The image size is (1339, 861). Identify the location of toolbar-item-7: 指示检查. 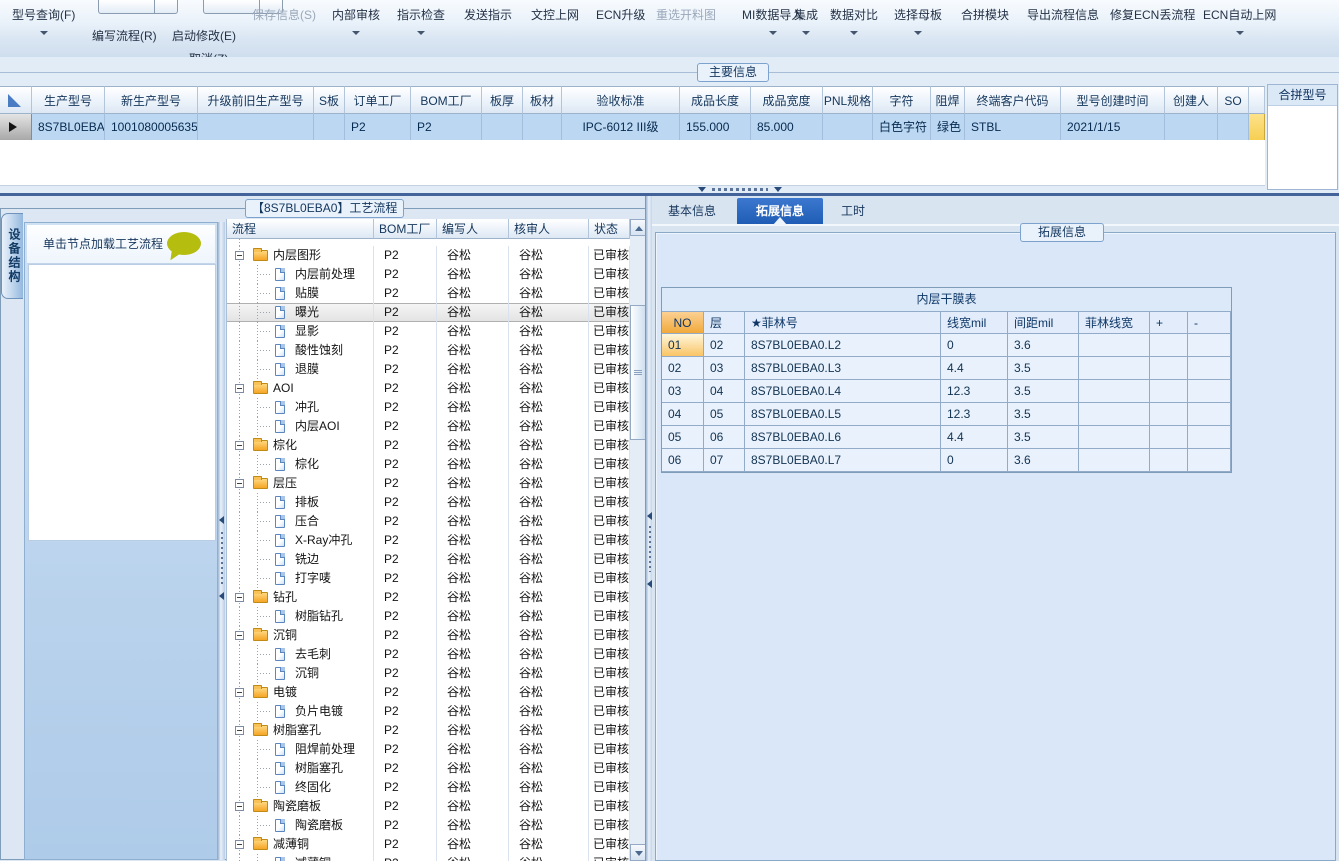
(421, 14).